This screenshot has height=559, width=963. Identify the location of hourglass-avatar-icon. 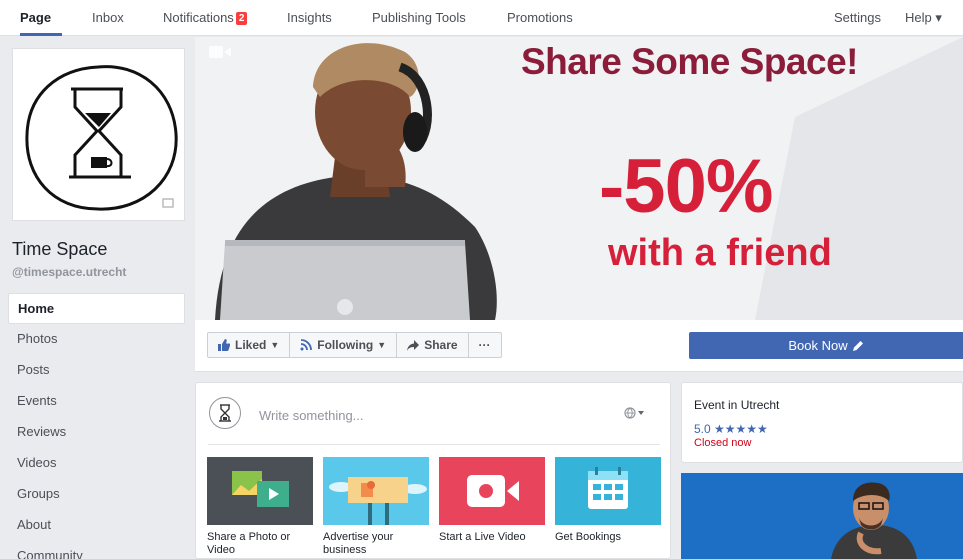
(225, 413).